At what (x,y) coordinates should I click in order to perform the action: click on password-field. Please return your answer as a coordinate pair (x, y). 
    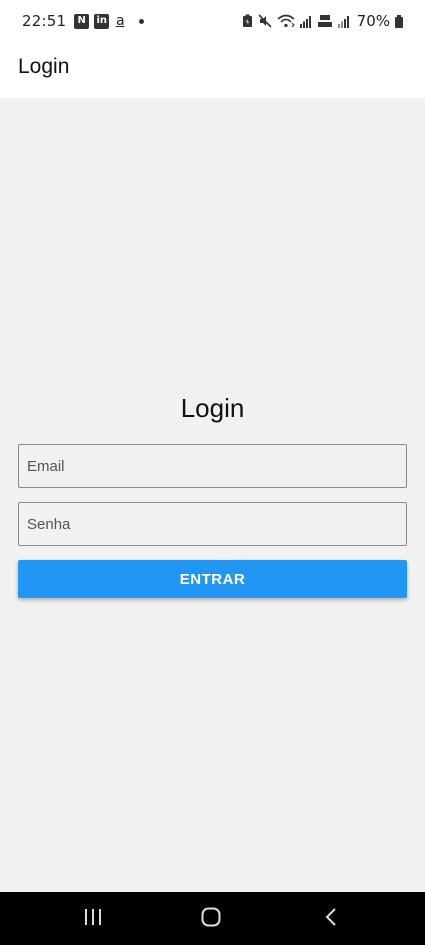
    Looking at the image, I should click on (212, 524).